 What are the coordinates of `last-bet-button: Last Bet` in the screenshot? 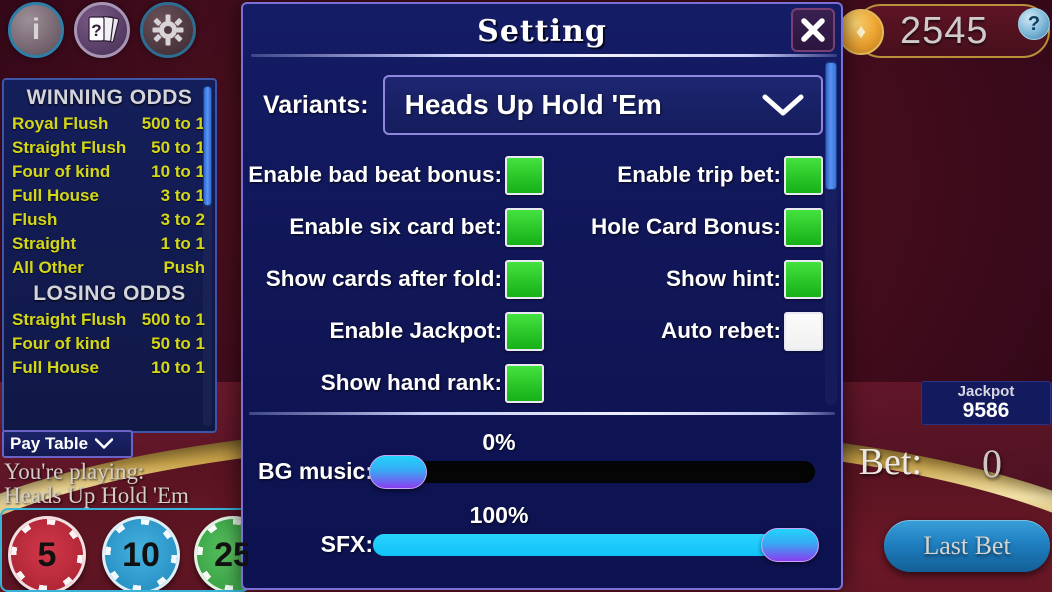 It's located at (967, 546).